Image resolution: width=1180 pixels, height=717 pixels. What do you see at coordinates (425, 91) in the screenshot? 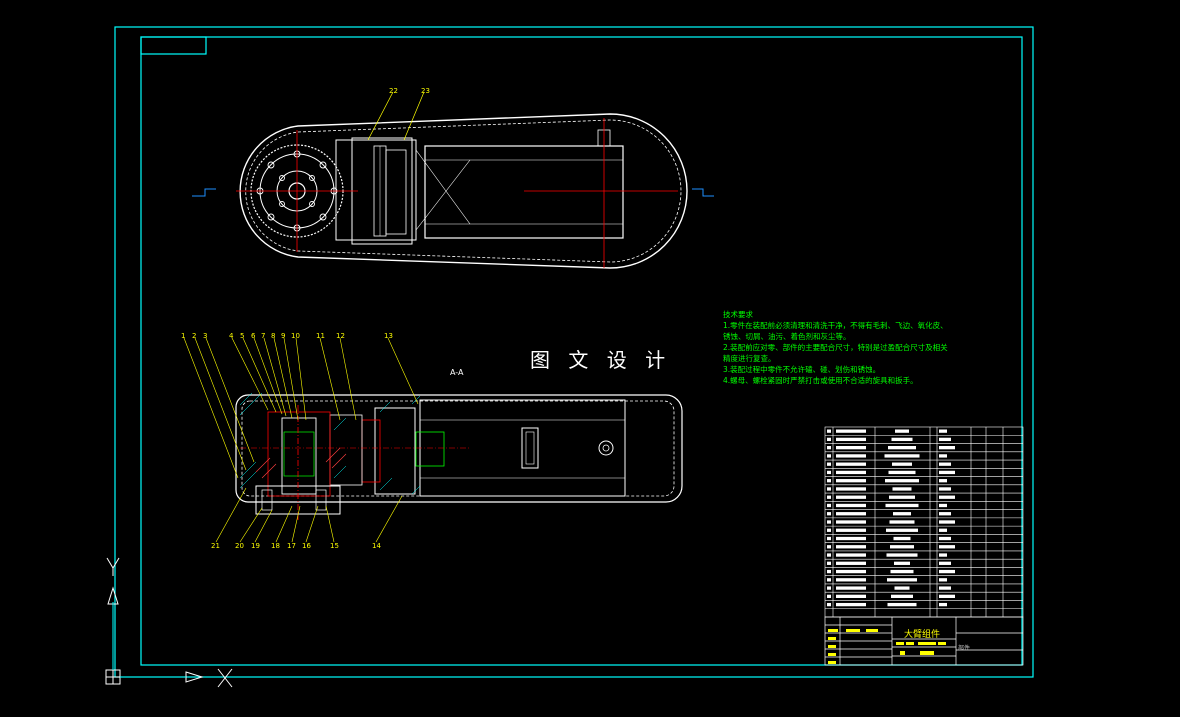
I see `balloon-23: 23` at bounding box center [425, 91].